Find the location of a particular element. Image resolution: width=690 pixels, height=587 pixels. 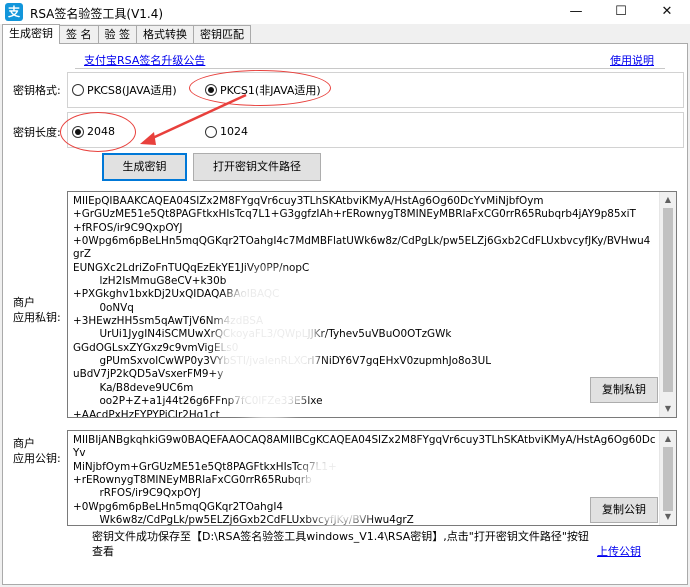

private-key-scrollbar: ▲ ▼ is located at coordinates (667, 304).